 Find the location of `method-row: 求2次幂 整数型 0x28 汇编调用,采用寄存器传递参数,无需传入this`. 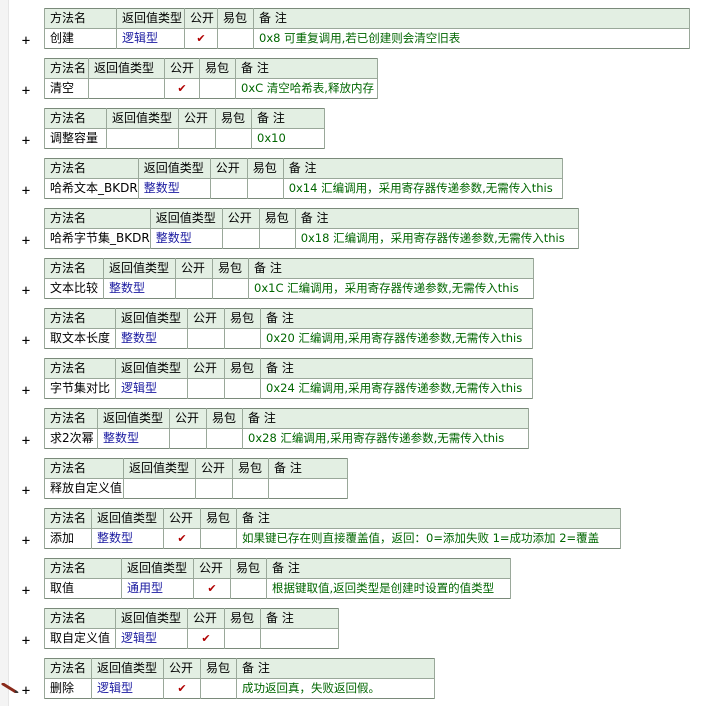

method-row: 求2次幂 整数型 0x28 汇编调用,采用寄存器传递参数,无需传入this is located at coordinates (286, 438).